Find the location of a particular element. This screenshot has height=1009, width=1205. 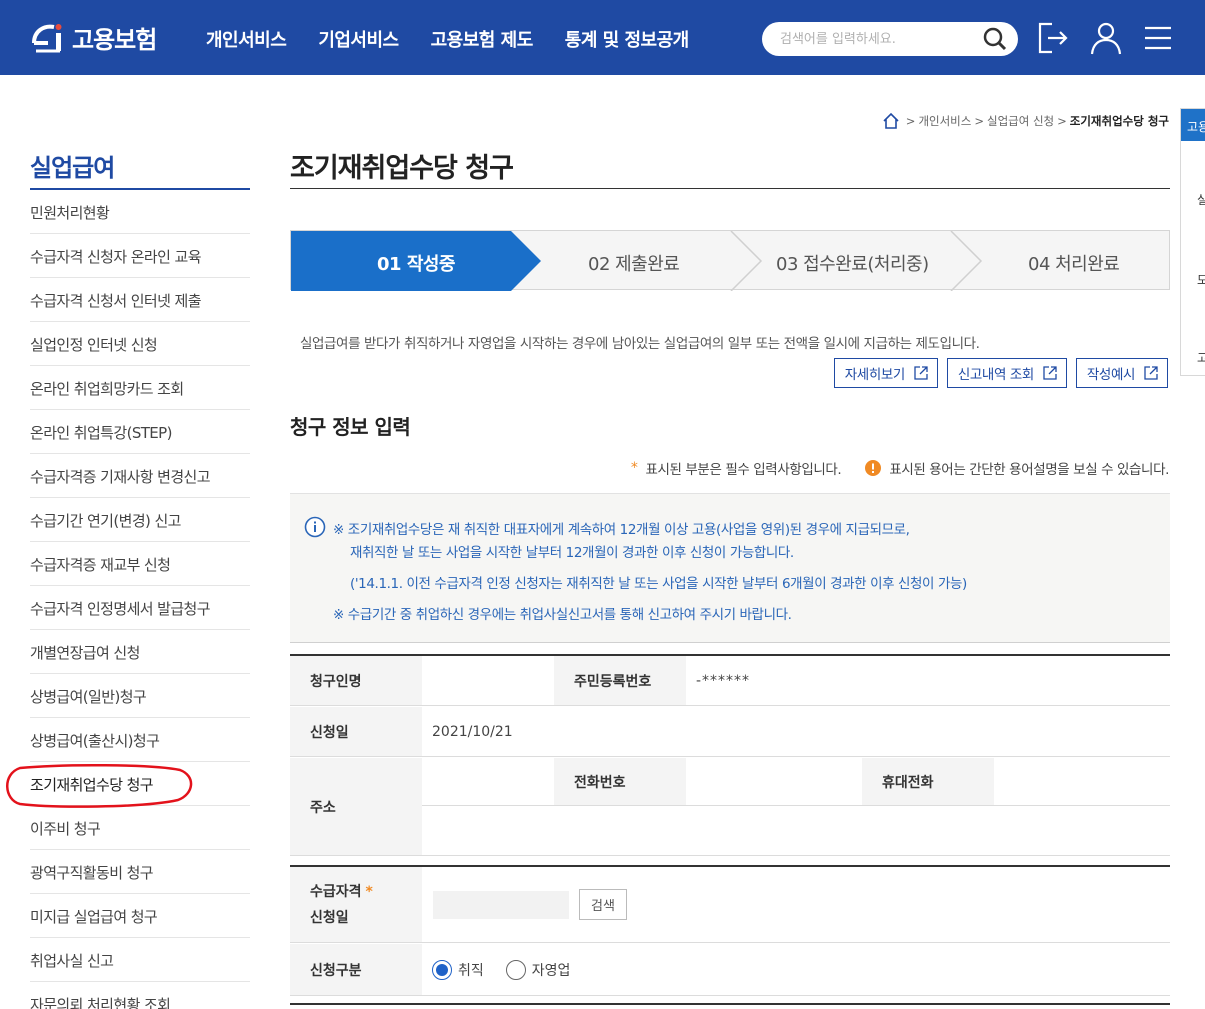

sidebar-item: 실업인정 인터넷 신청 is located at coordinates (140, 344).